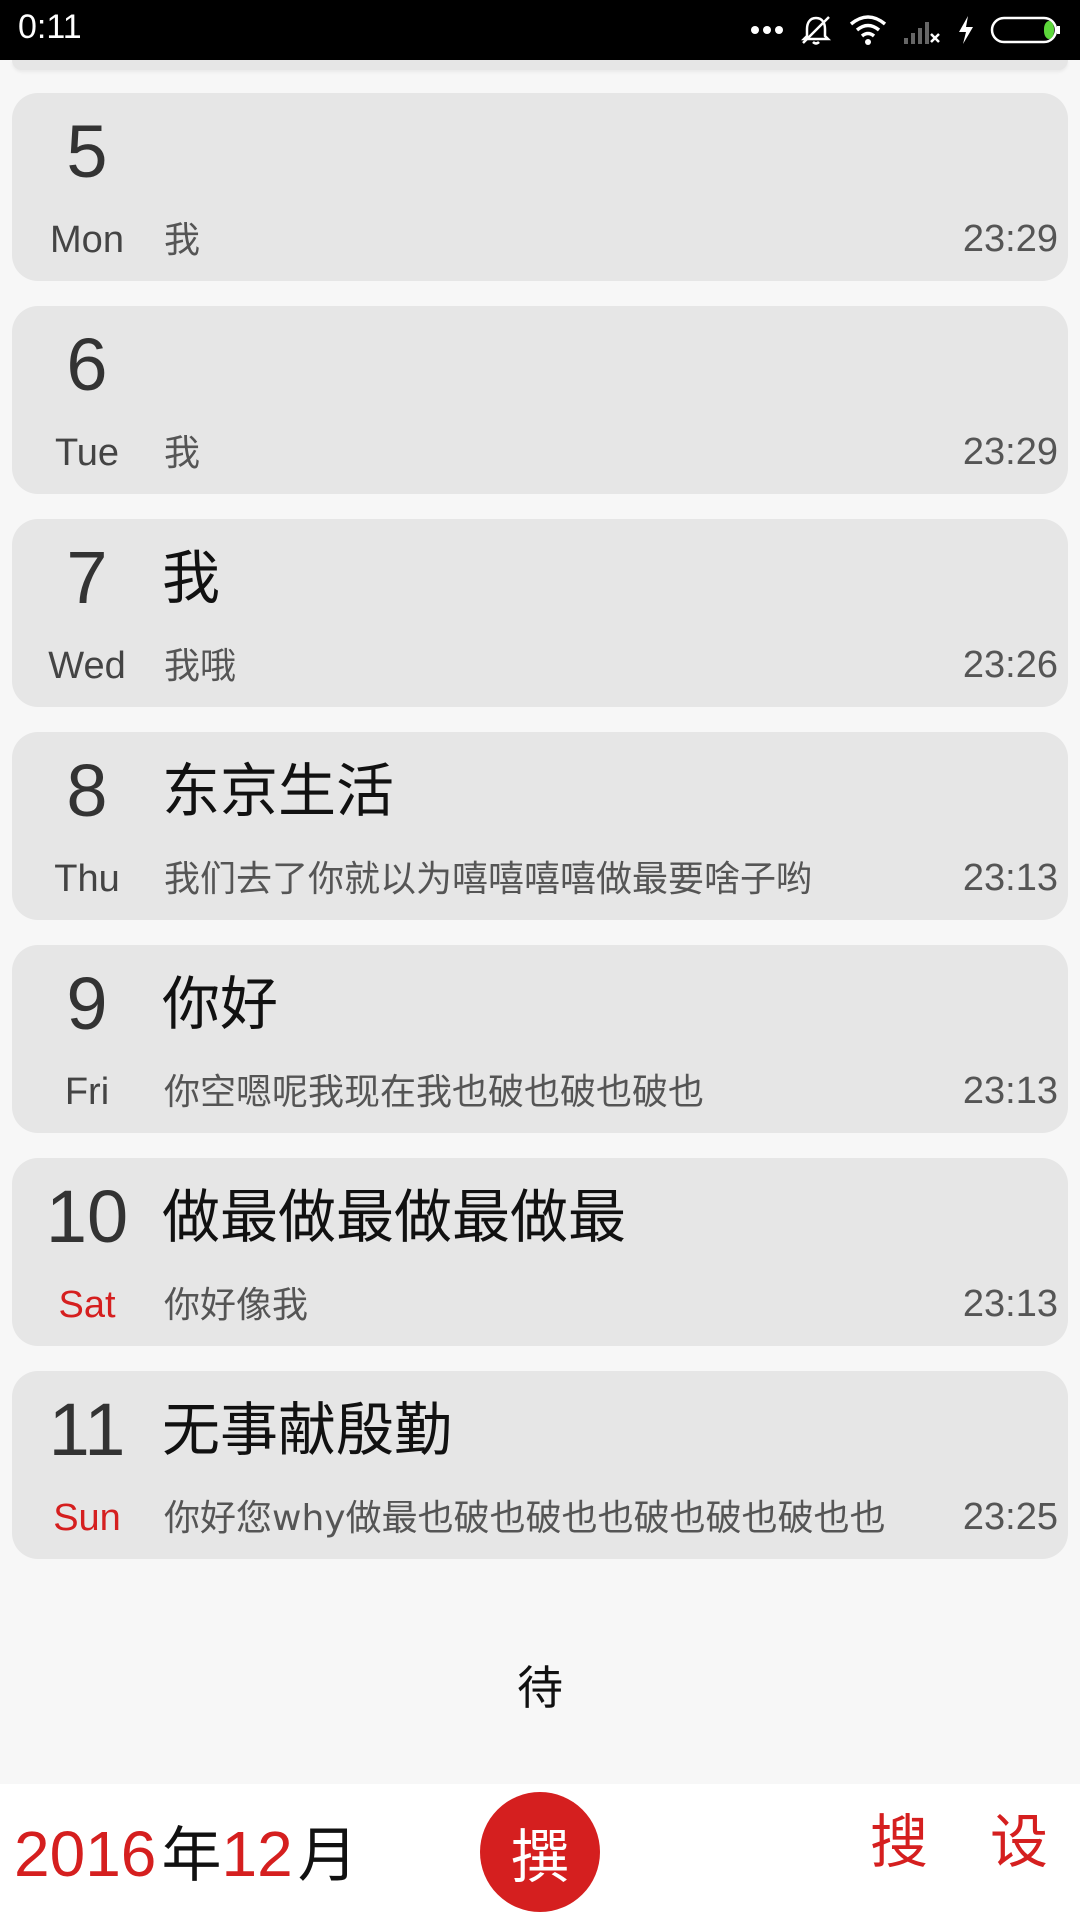  What do you see at coordinates (87, 240) in the screenshot?
I see `entry-weekday: Mon` at bounding box center [87, 240].